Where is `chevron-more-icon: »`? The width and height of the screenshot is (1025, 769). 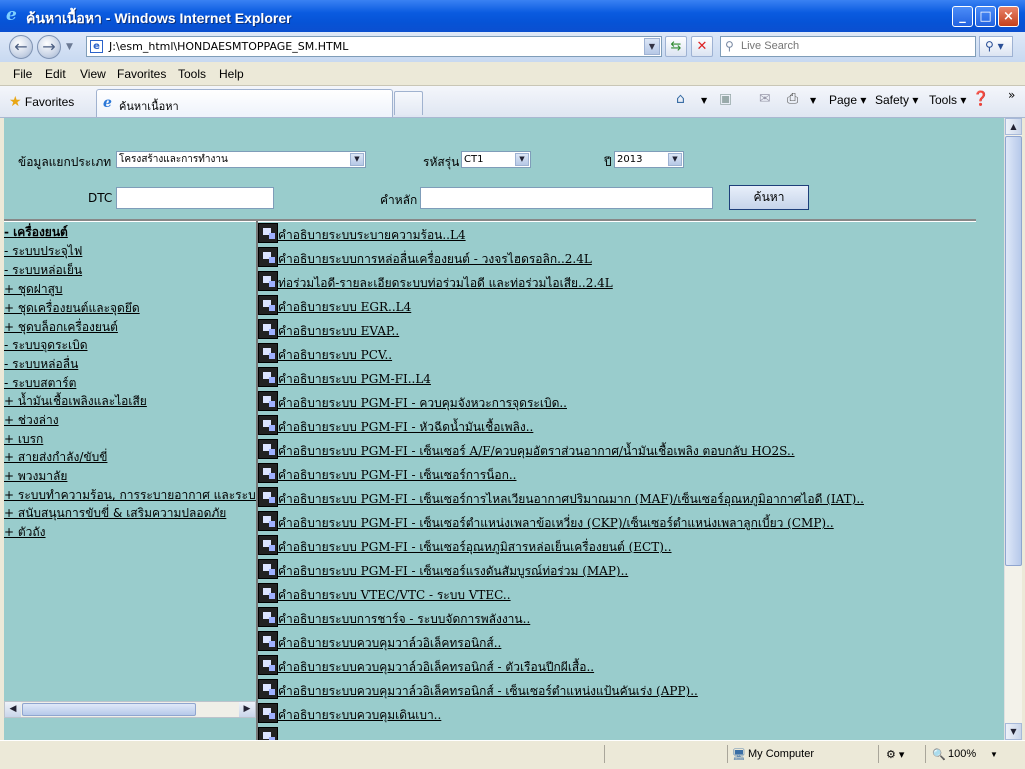
chevron-more-icon: » is located at coordinates (1011, 95).